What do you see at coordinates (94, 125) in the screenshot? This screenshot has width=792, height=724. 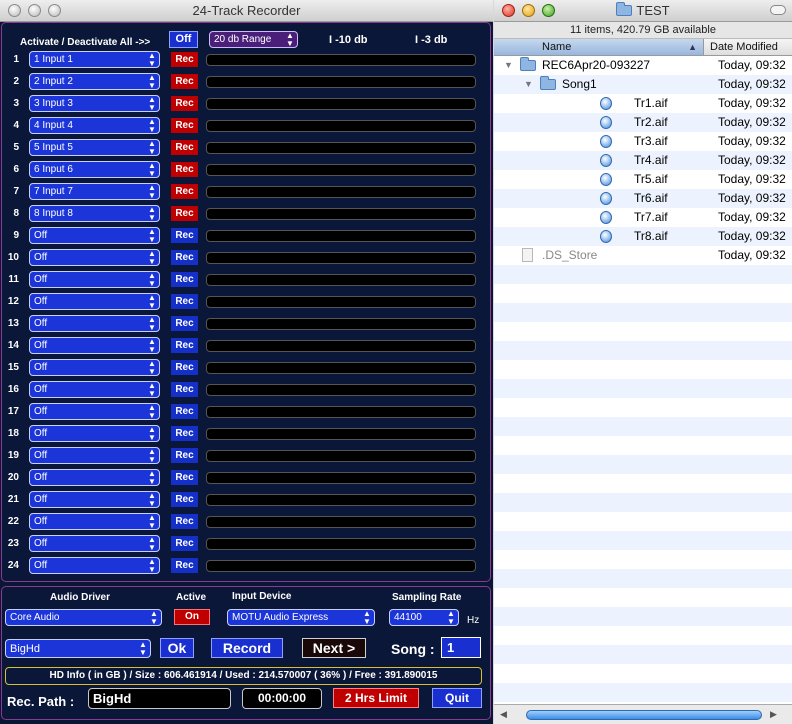 I see `track-input-select: 4 Input 4 ▲ ▼` at bounding box center [94, 125].